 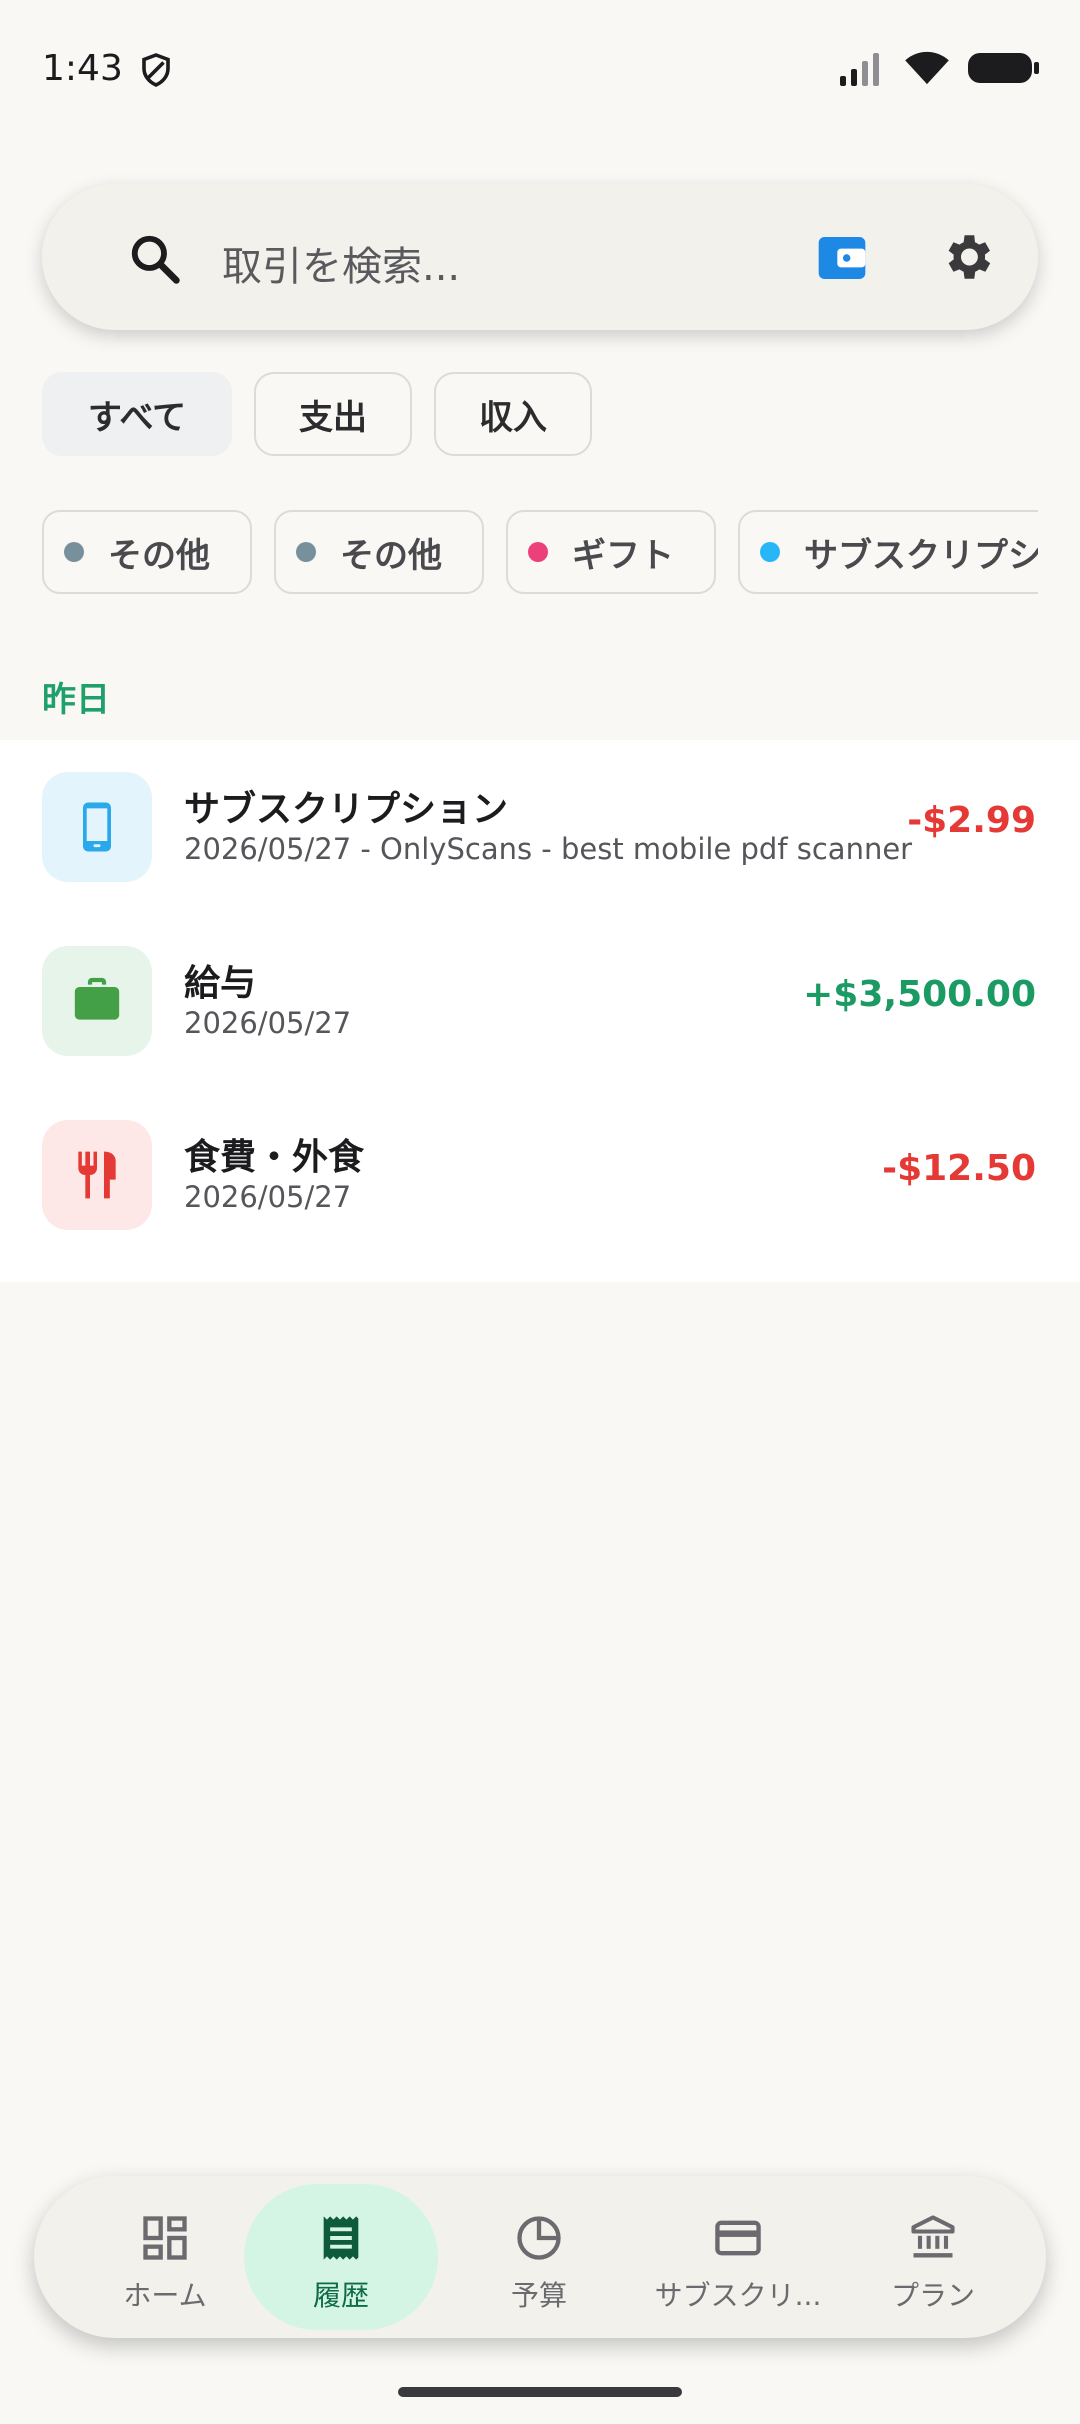 What do you see at coordinates (539, 2238) in the screenshot?
I see `pie-chart-icon` at bounding box center [539, 2238].